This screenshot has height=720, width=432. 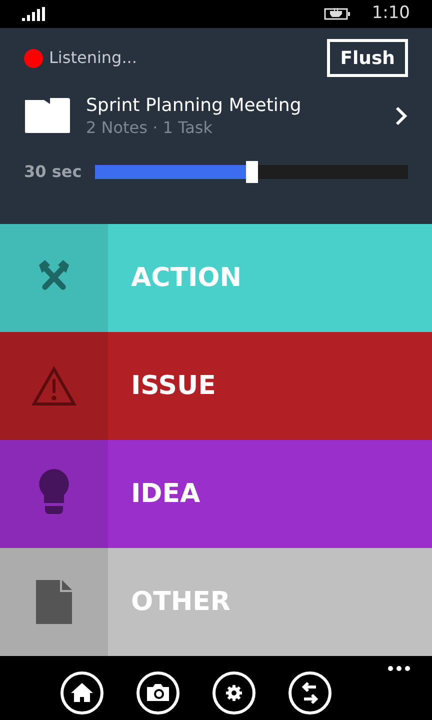 What do you see at coordinates (54, 386) in the screenshot?
I see `warning-icon` at bounding box center [54, 386].